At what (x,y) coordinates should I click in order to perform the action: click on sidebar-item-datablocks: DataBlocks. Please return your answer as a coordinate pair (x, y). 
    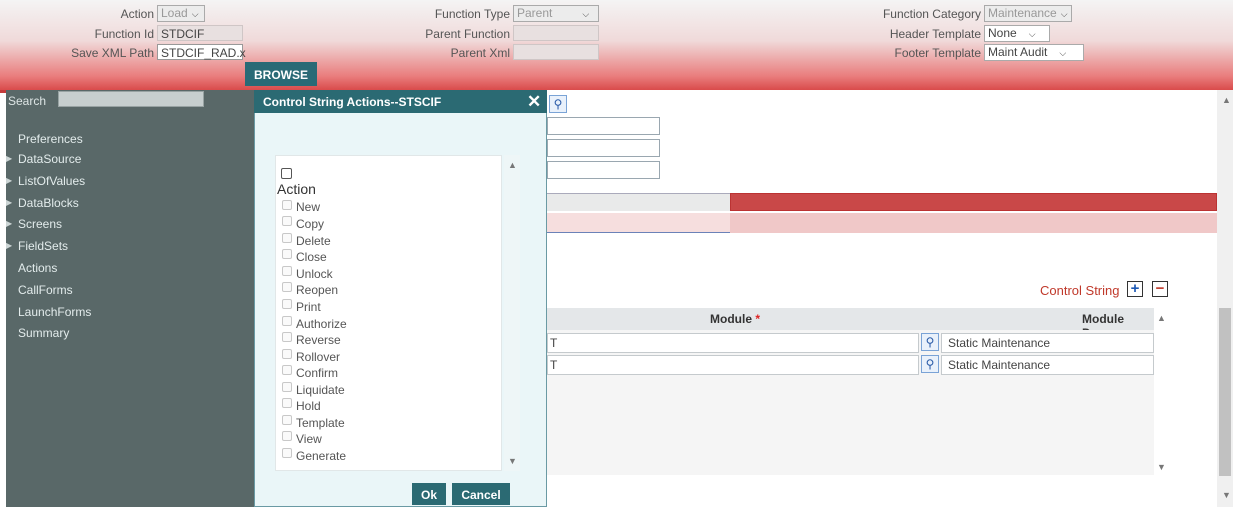
    Looking at the image, I should click on (48, 203).